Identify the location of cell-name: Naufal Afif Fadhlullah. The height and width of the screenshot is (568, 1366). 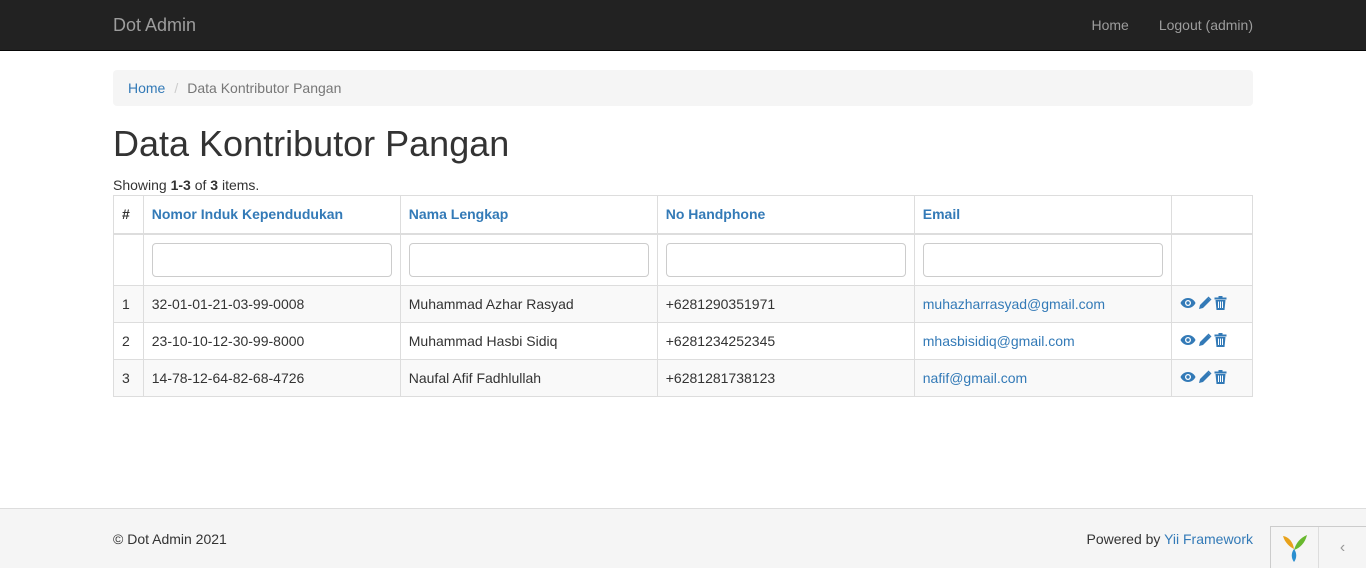
(528, 378).